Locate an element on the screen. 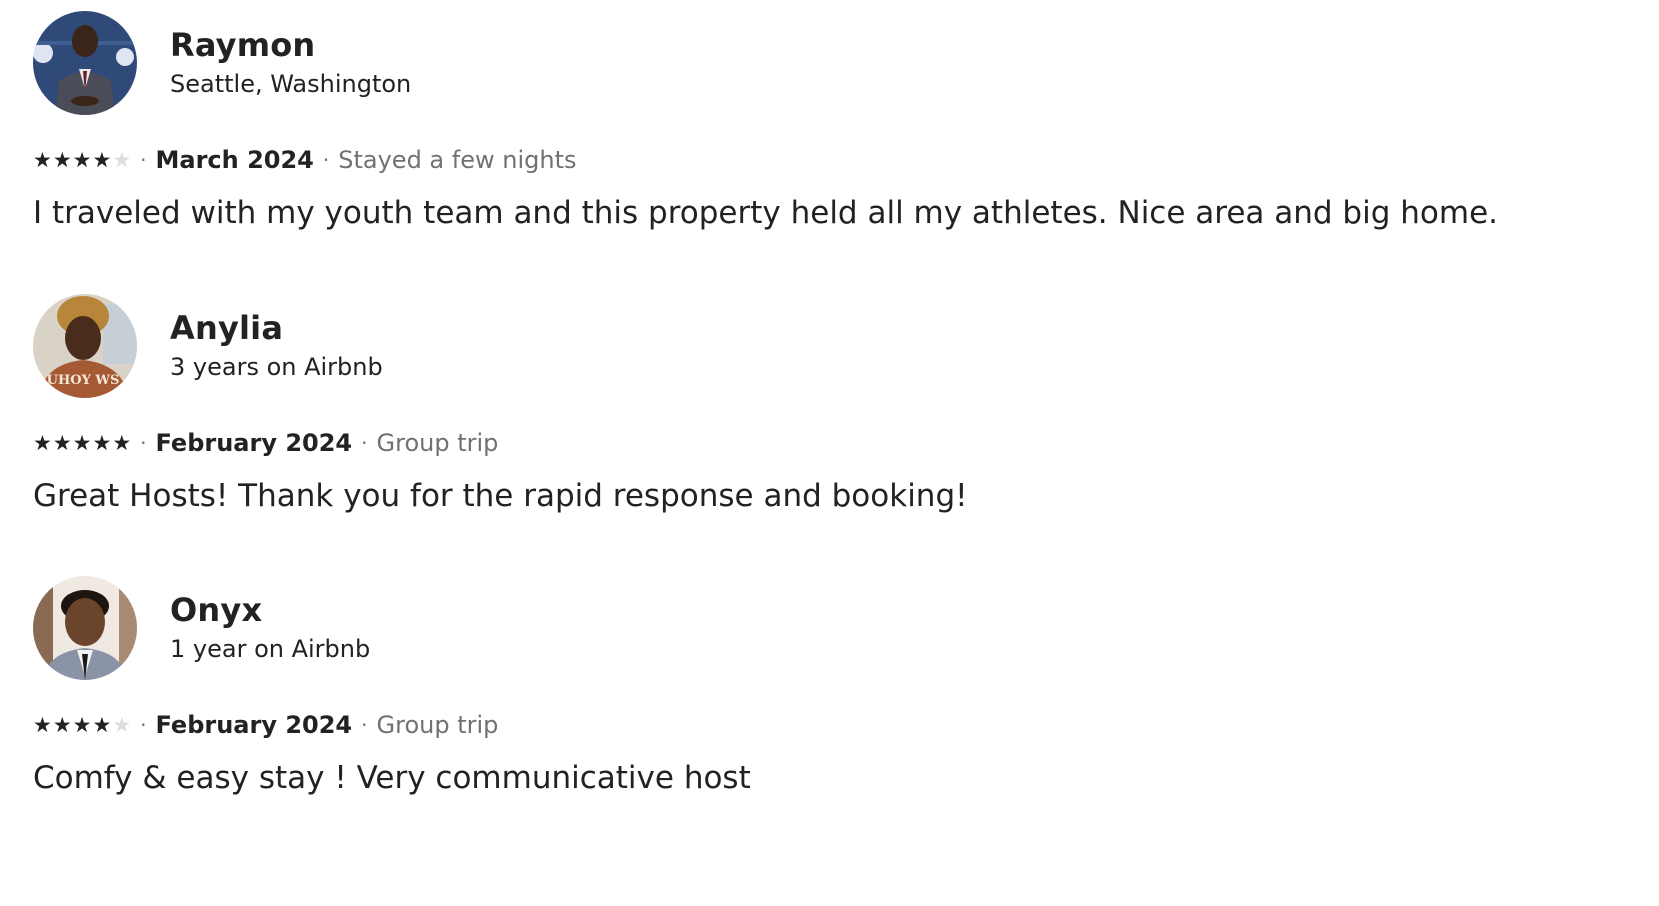  avatar-photo-icon: UHOY WS is located at coordinates (85, 346).